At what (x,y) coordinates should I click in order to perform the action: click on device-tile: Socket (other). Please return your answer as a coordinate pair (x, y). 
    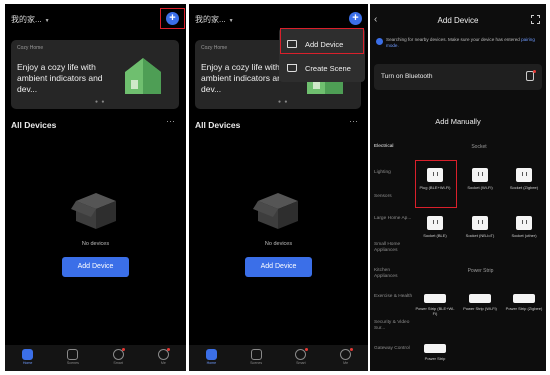
    Looking at the image, I should click on (524, 227).